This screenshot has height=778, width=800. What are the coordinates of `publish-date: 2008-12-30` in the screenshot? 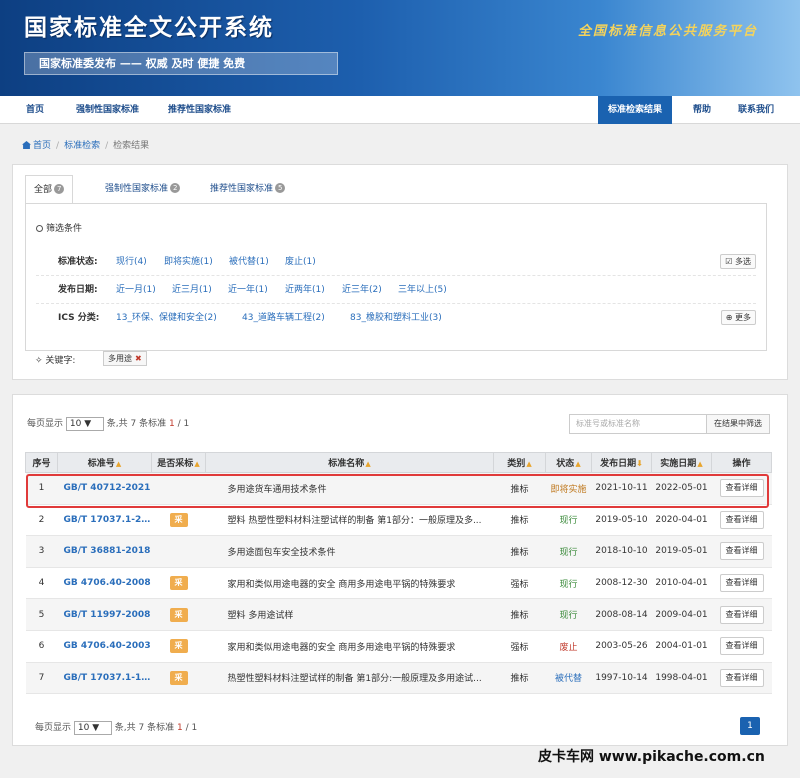 It's located at (621, 583).